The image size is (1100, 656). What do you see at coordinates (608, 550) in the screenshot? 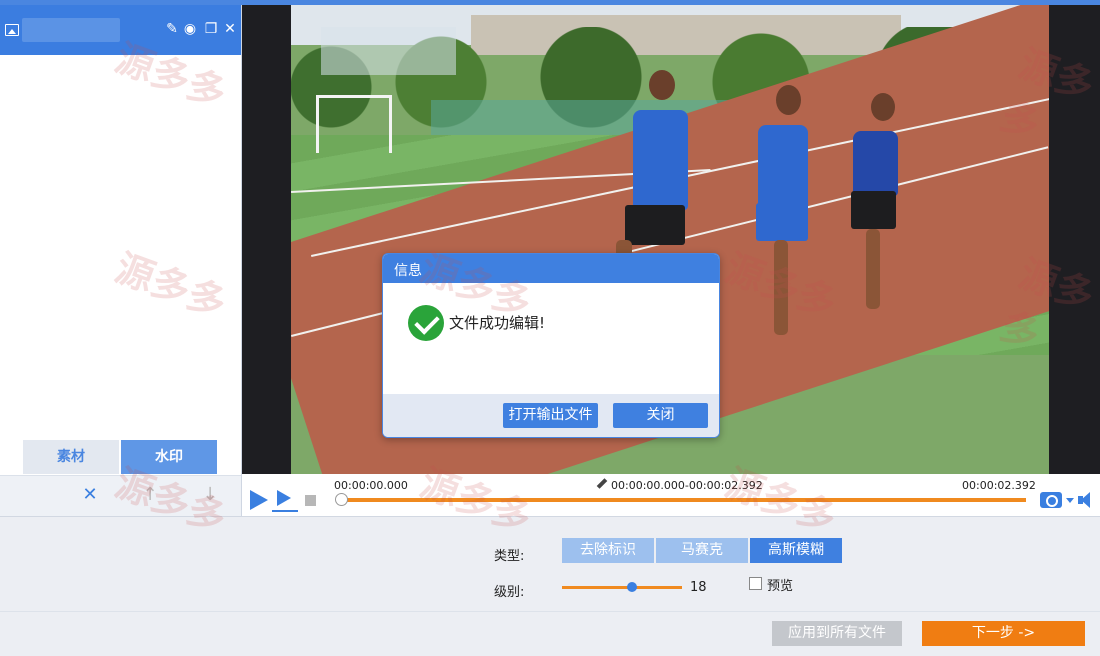
I see `type-option-remove-logo: 去除标识` at bounding box center [608, 550].